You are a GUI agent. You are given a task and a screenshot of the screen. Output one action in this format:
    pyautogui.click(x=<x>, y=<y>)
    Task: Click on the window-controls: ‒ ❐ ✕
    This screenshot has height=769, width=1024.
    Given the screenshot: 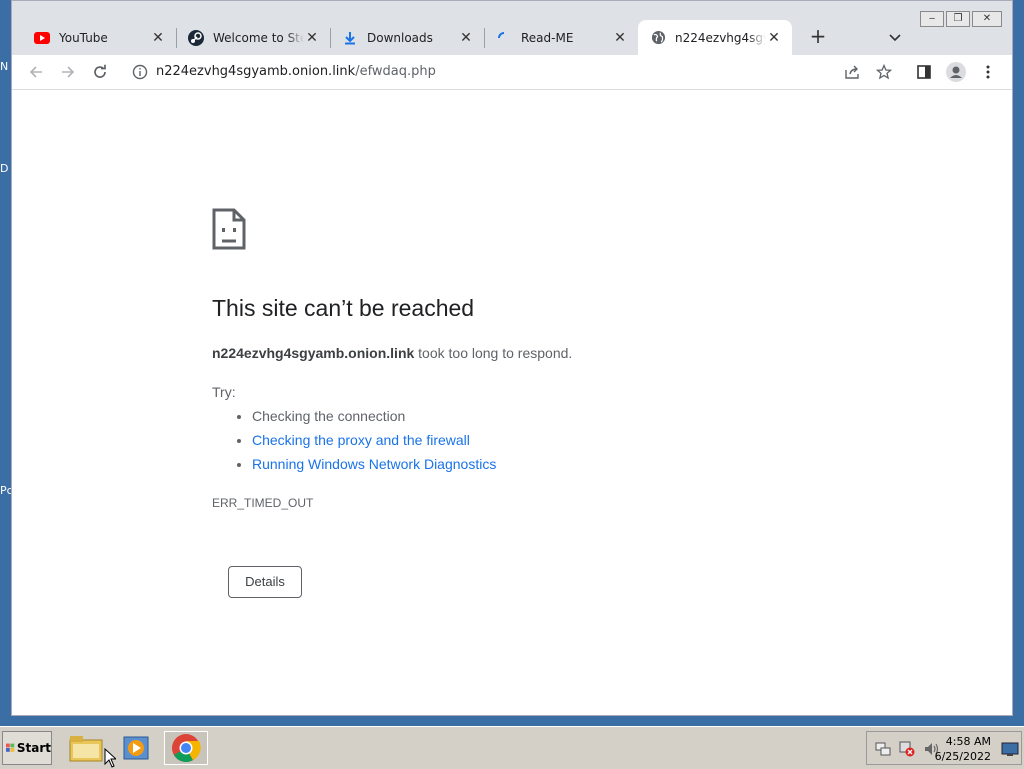 What is the action you would take?
    pyautogui.click(x=961, y=19)
    